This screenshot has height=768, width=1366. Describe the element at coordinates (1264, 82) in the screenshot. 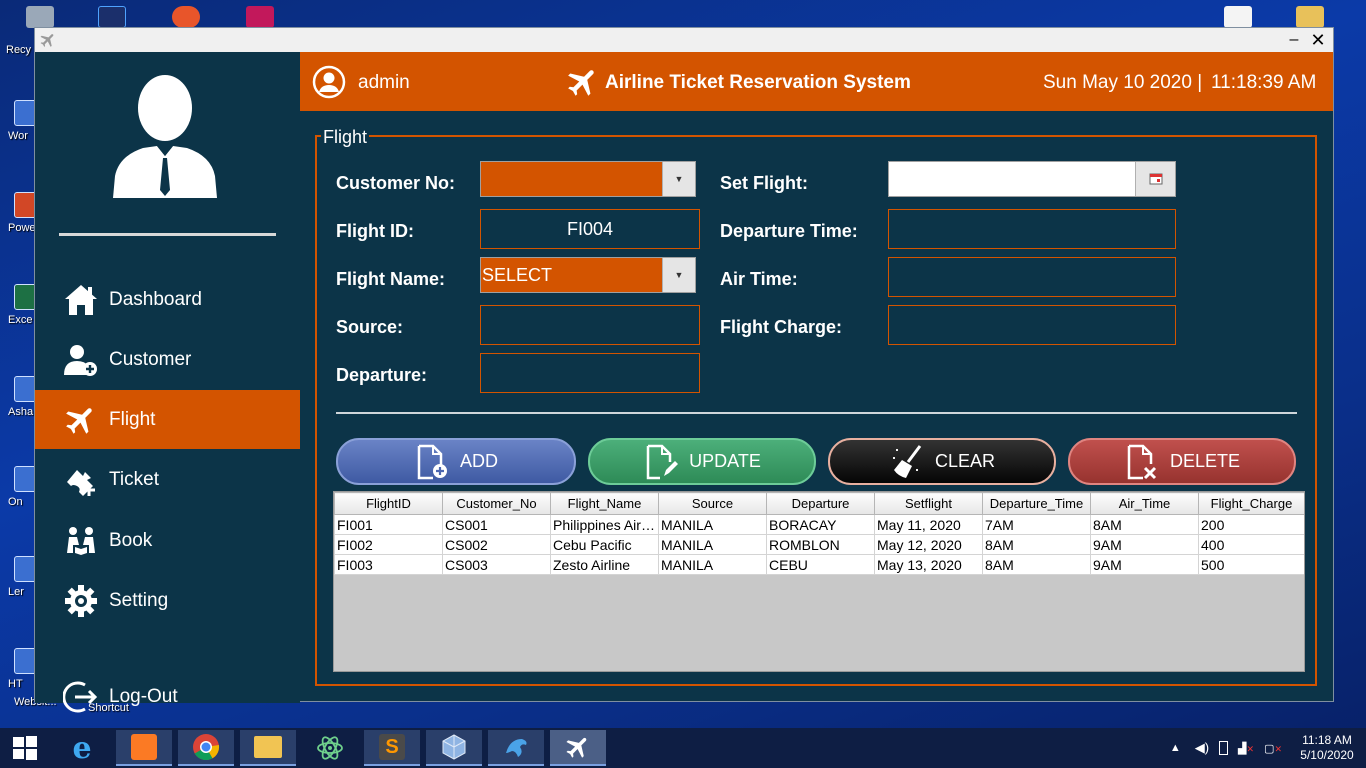

I see `header-time: 11:18:39 AM` at that location.